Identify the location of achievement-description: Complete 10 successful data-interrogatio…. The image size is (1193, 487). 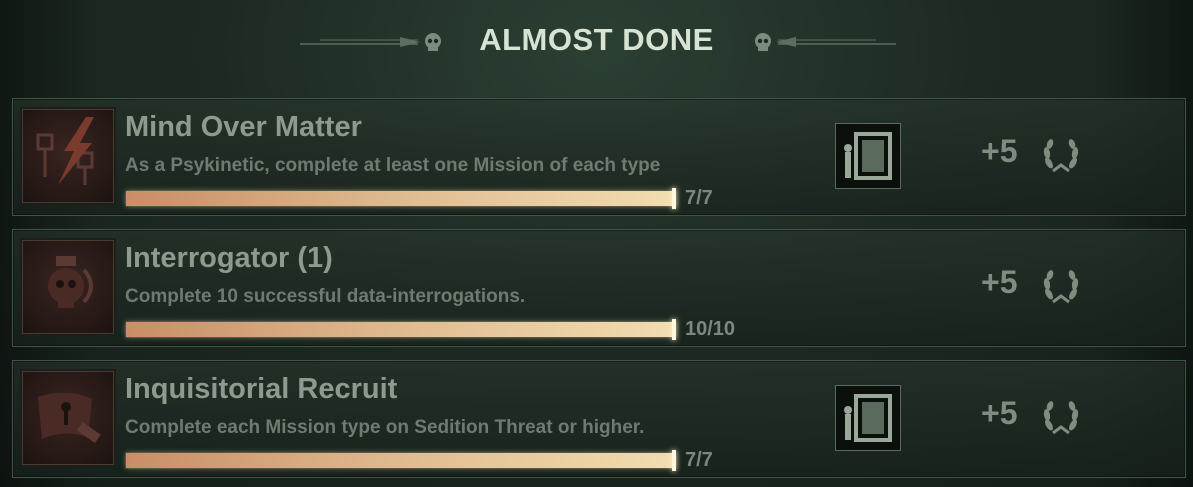
(325, 296).